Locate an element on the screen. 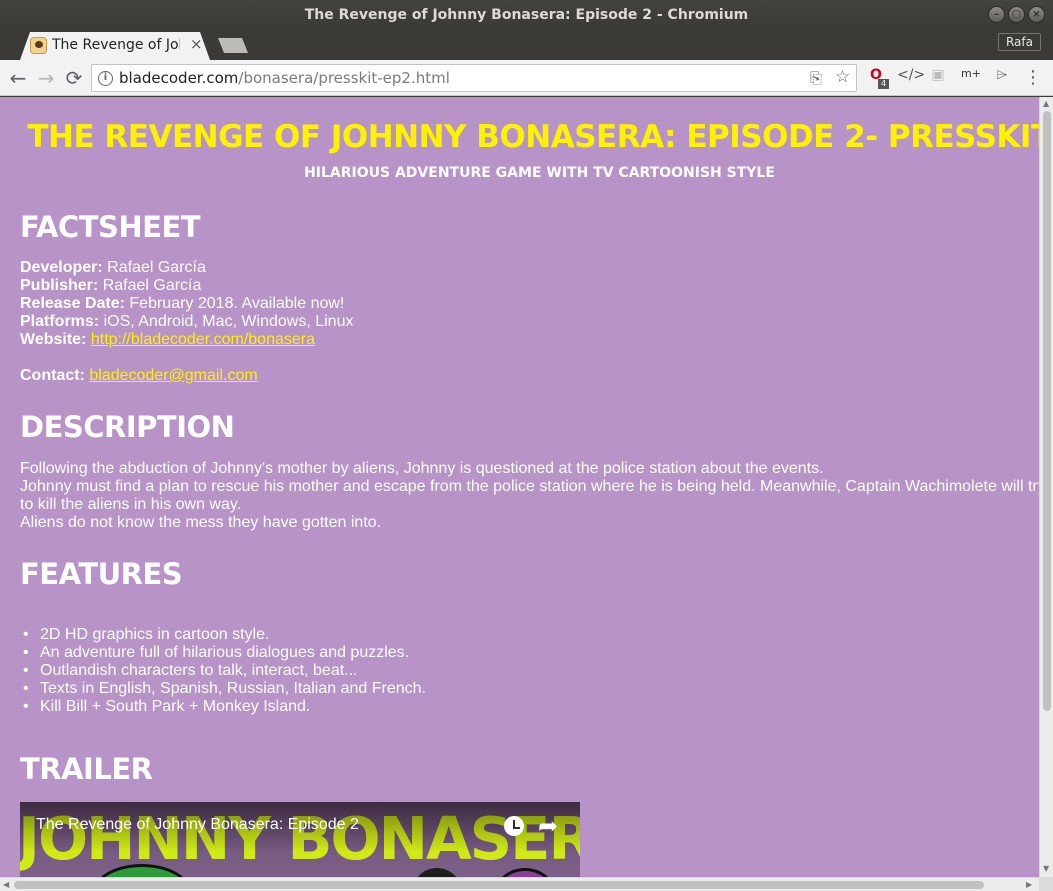  window-controls: – ▢ × is located at coordinates (1016, 14).